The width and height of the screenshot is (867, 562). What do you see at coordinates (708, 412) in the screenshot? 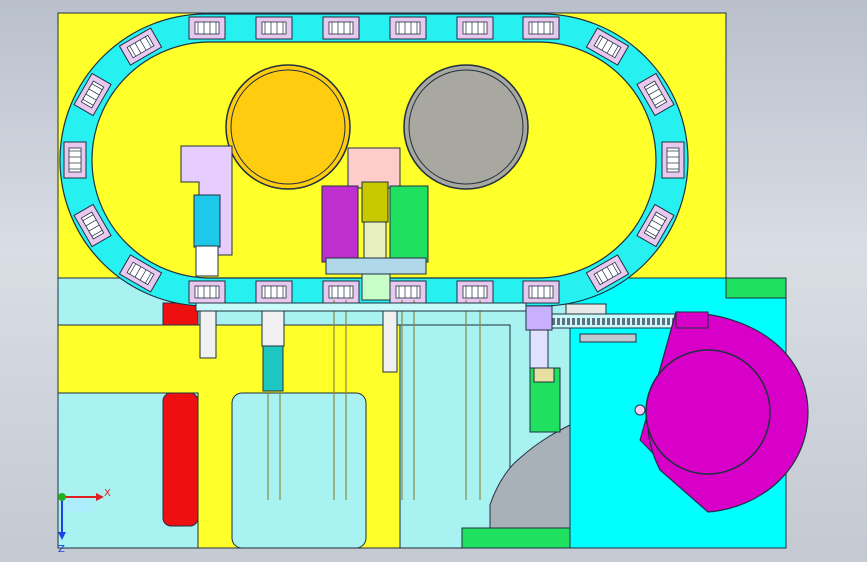
I see `magenta-feeder-bowl` at bounding box center [708, 412].